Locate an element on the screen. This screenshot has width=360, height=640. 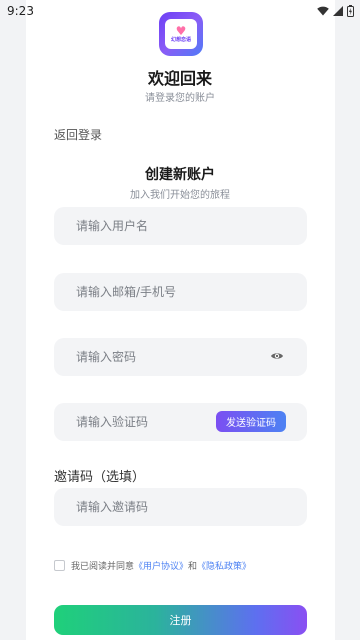
logo-text: 幻想恋语 is located at coordinates (180, 40).